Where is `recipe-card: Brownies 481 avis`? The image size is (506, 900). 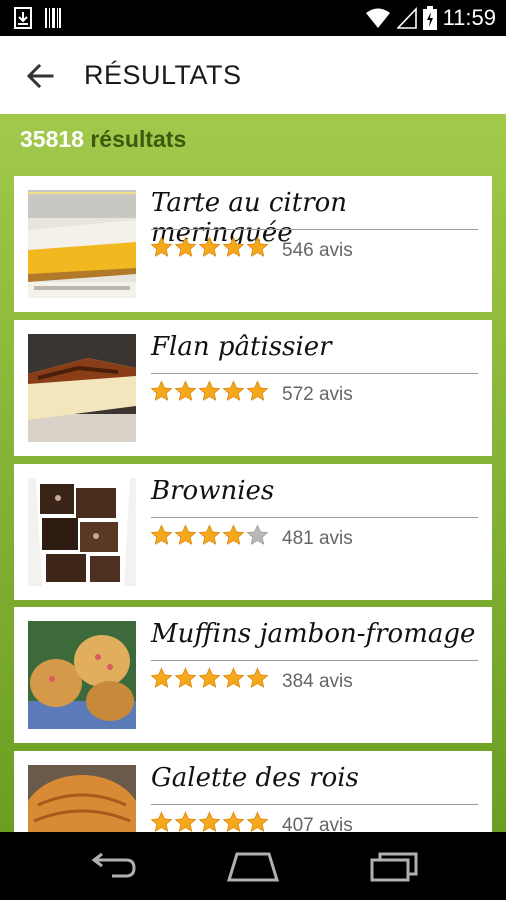 recipe-card: Brownies 481 avis is located at coordinates (253, 532).